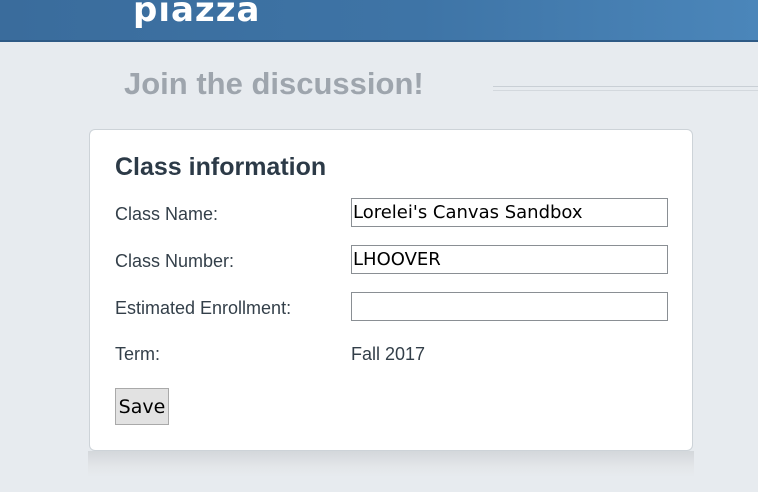  Describe the element at coordinates (175, 261) in the screenshot. I see `class-number-label: Class Number:` at that location.